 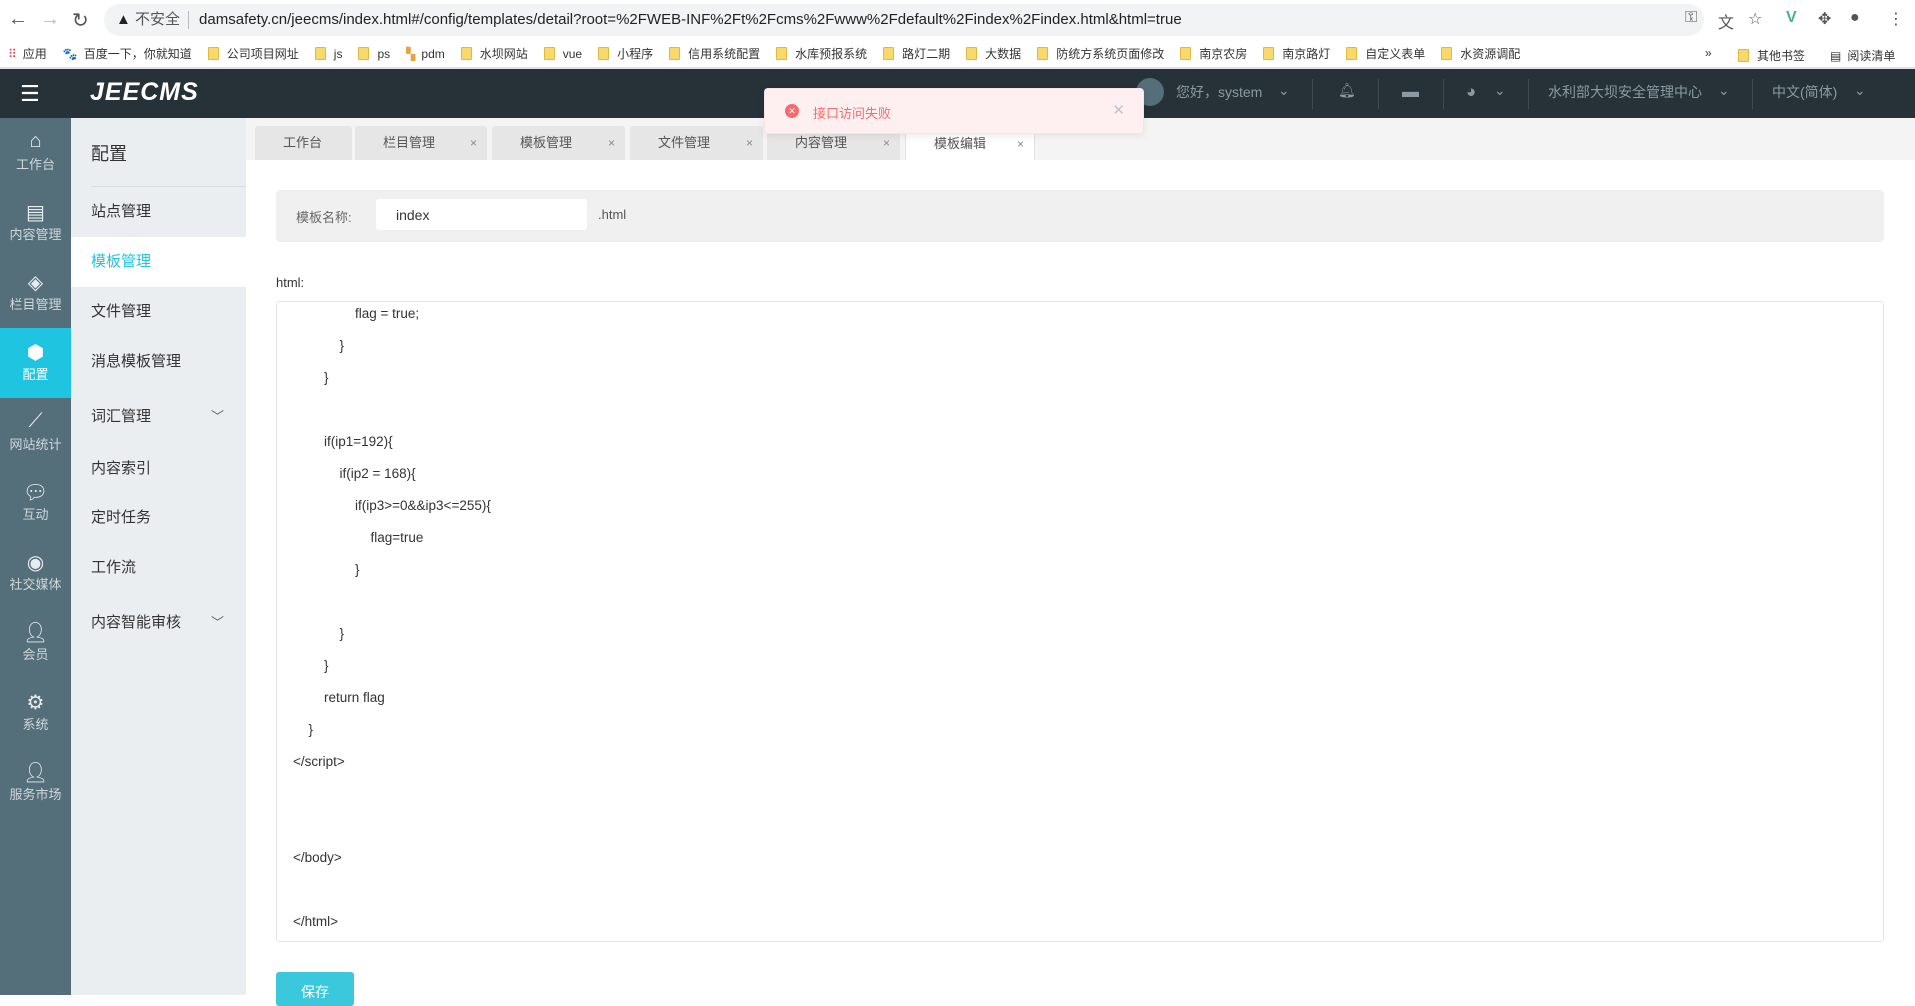 What do you see at coordinates (562, 54) in the screenshot?
I see `bookmark: vue` at bounding box center [562, 54].